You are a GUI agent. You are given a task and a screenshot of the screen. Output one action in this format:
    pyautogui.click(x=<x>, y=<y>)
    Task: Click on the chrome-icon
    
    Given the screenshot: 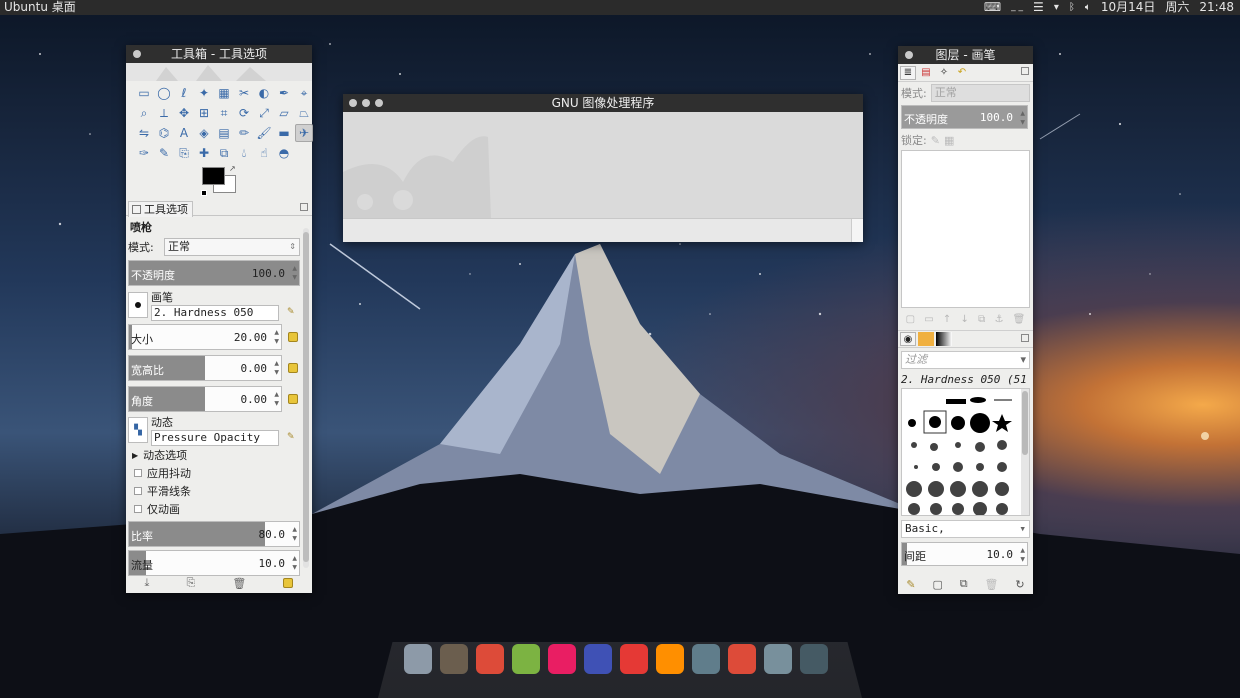 What is the action you would take?
    pyautogui.click(x=490, y=659)
    